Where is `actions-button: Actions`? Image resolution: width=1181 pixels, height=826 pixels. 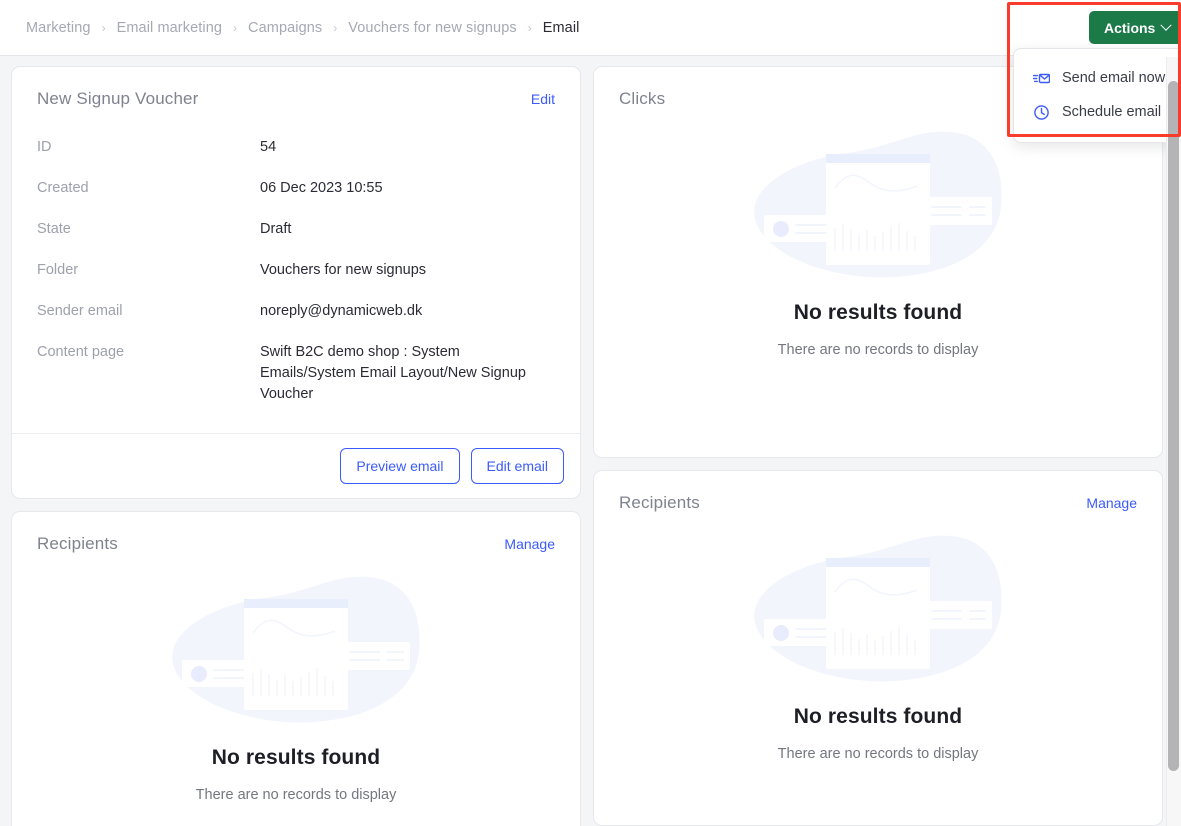 actions-button: Actions is located at coordinates (1135, 27).